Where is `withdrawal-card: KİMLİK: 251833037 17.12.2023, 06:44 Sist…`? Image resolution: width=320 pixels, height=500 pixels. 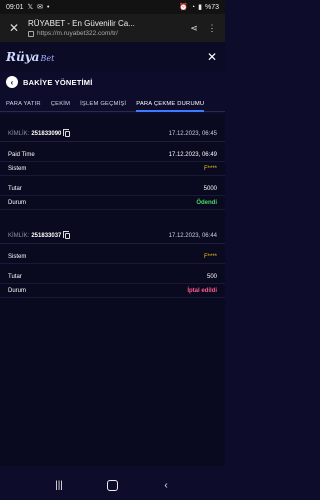 withdrawal-card: KİMLİK: 251833037 17.12.2023, 06:44 Sist… is located at coordinates (112, 263).